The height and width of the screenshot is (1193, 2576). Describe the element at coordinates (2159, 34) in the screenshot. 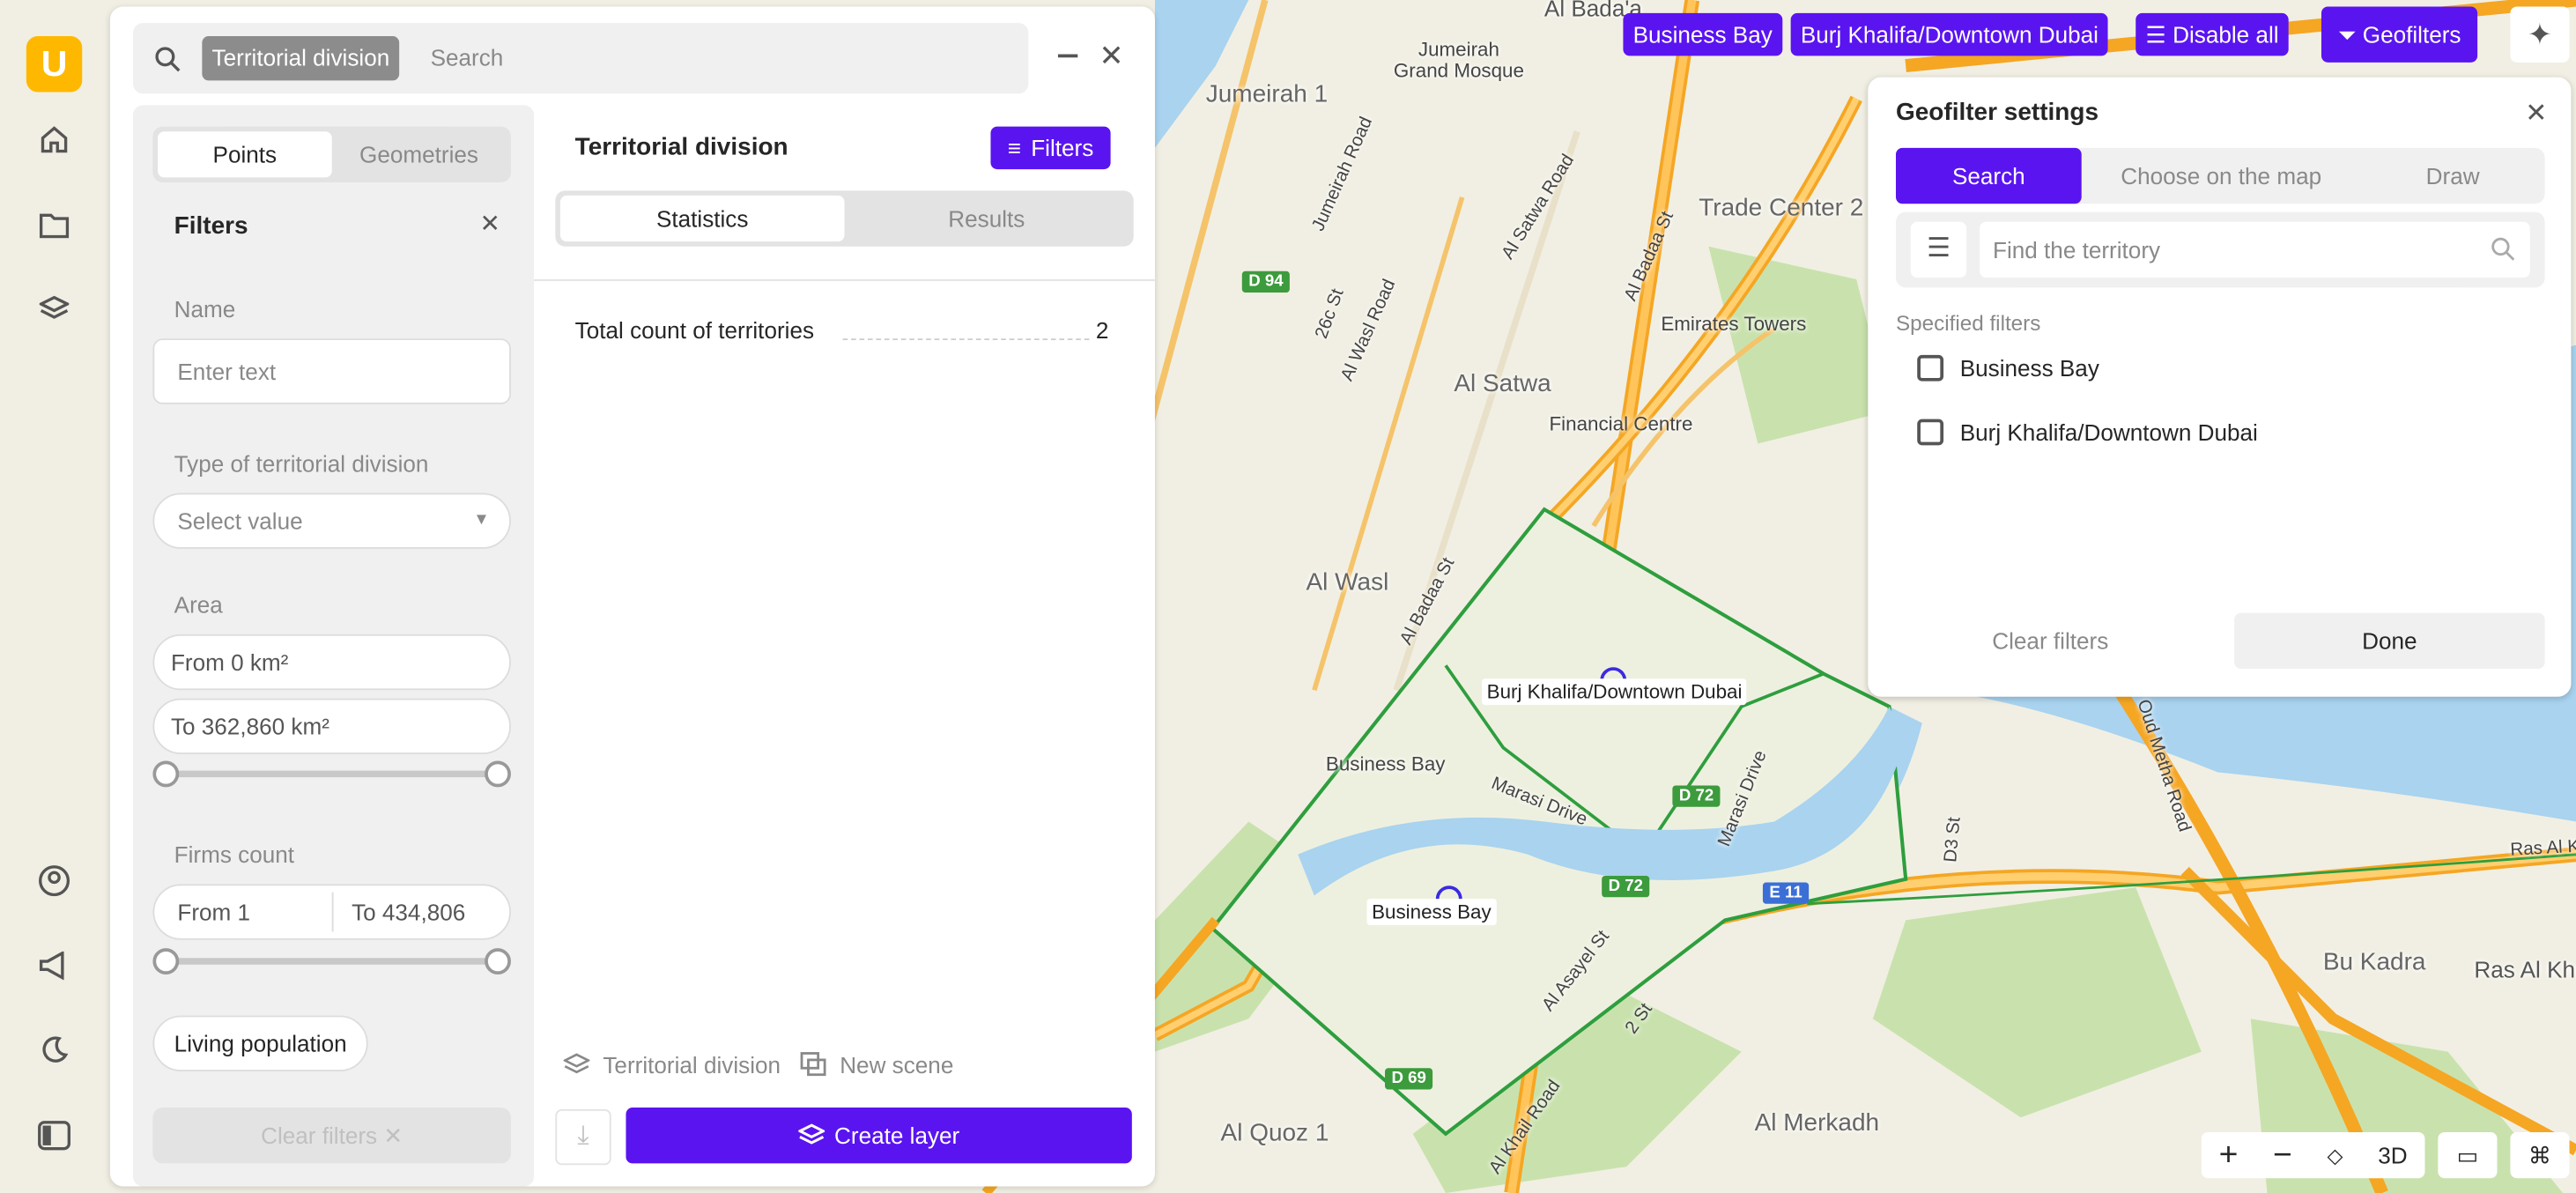

I see `checklist-icon: ☰` at that location.